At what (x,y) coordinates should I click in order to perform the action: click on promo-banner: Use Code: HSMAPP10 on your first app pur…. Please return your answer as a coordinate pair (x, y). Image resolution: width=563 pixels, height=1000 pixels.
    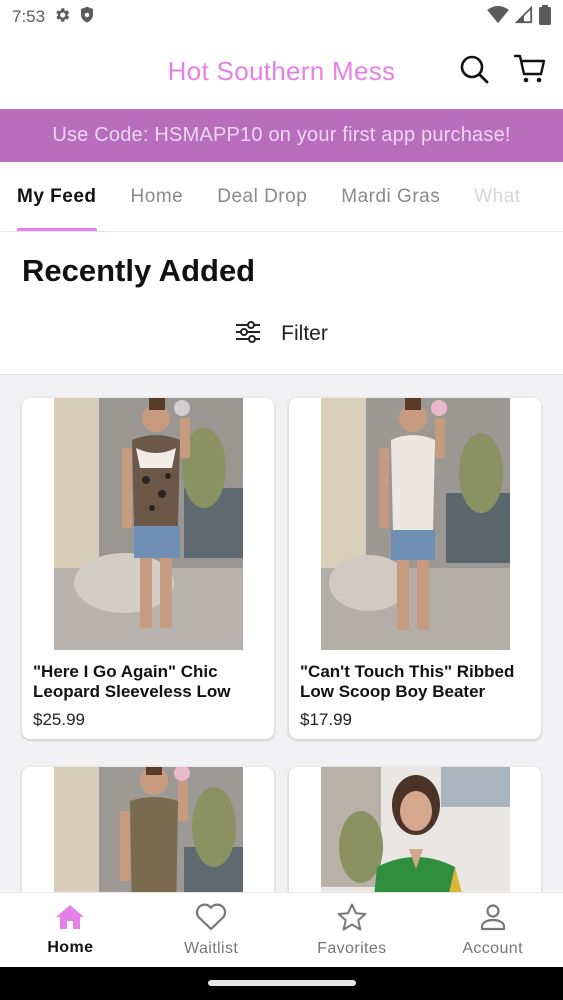
    Looking at the image, I should click on (281, 135).